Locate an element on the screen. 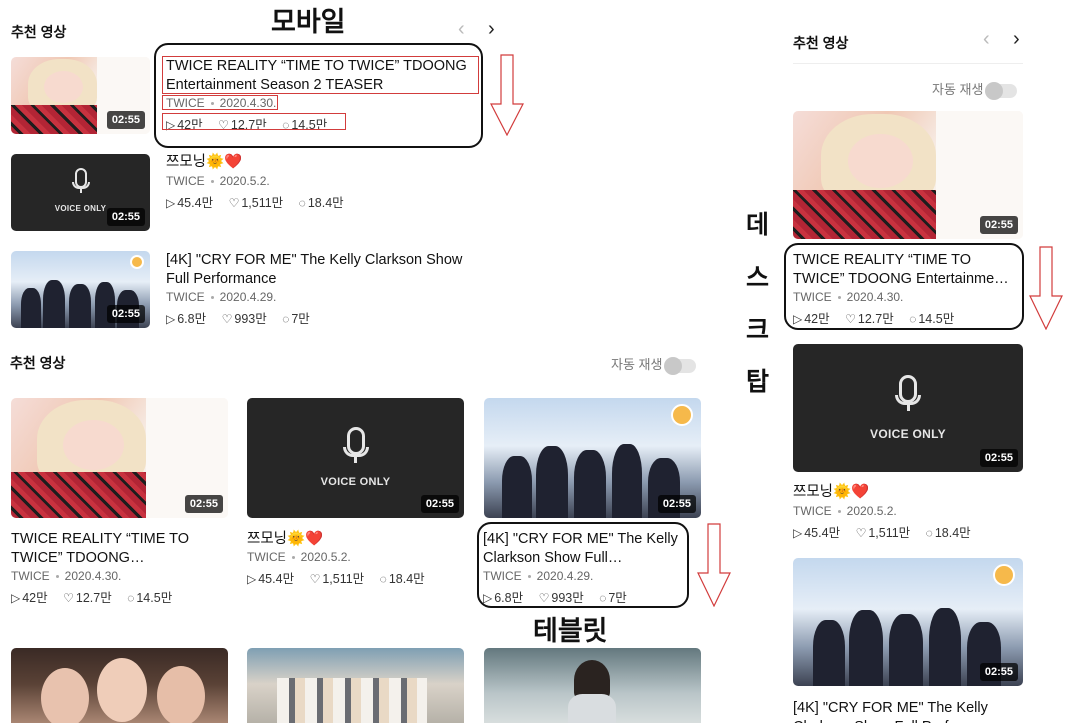  view-count: 6.8만 is located at coordinates (192, 319).